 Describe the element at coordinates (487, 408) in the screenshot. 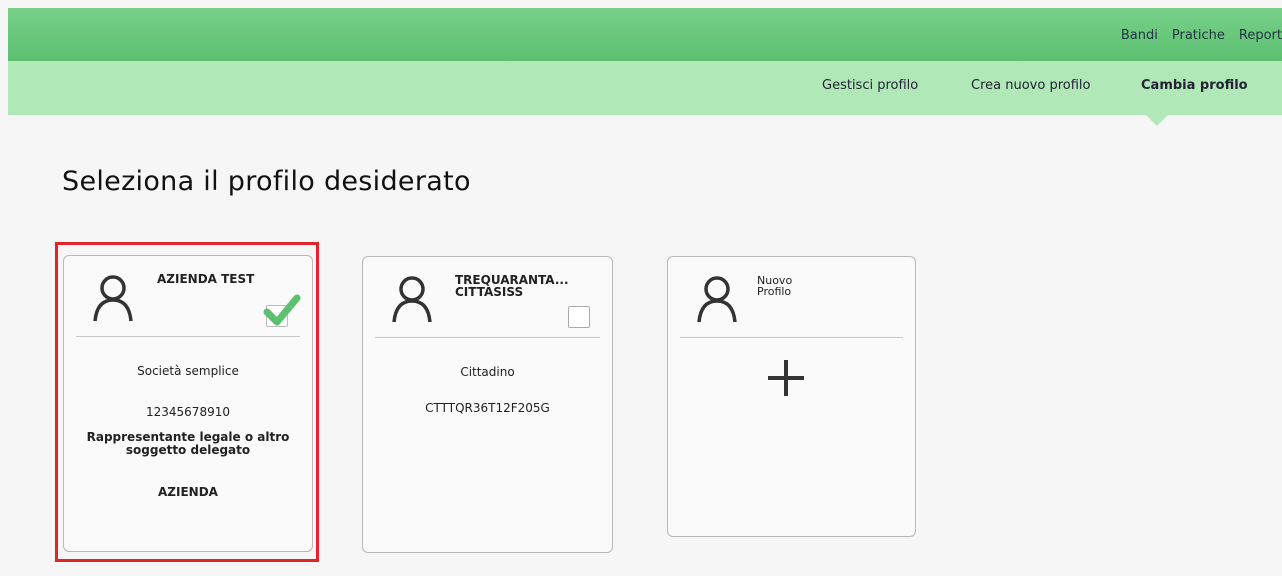

I see `card-code: CTTTQR36T12F205G` at that location.